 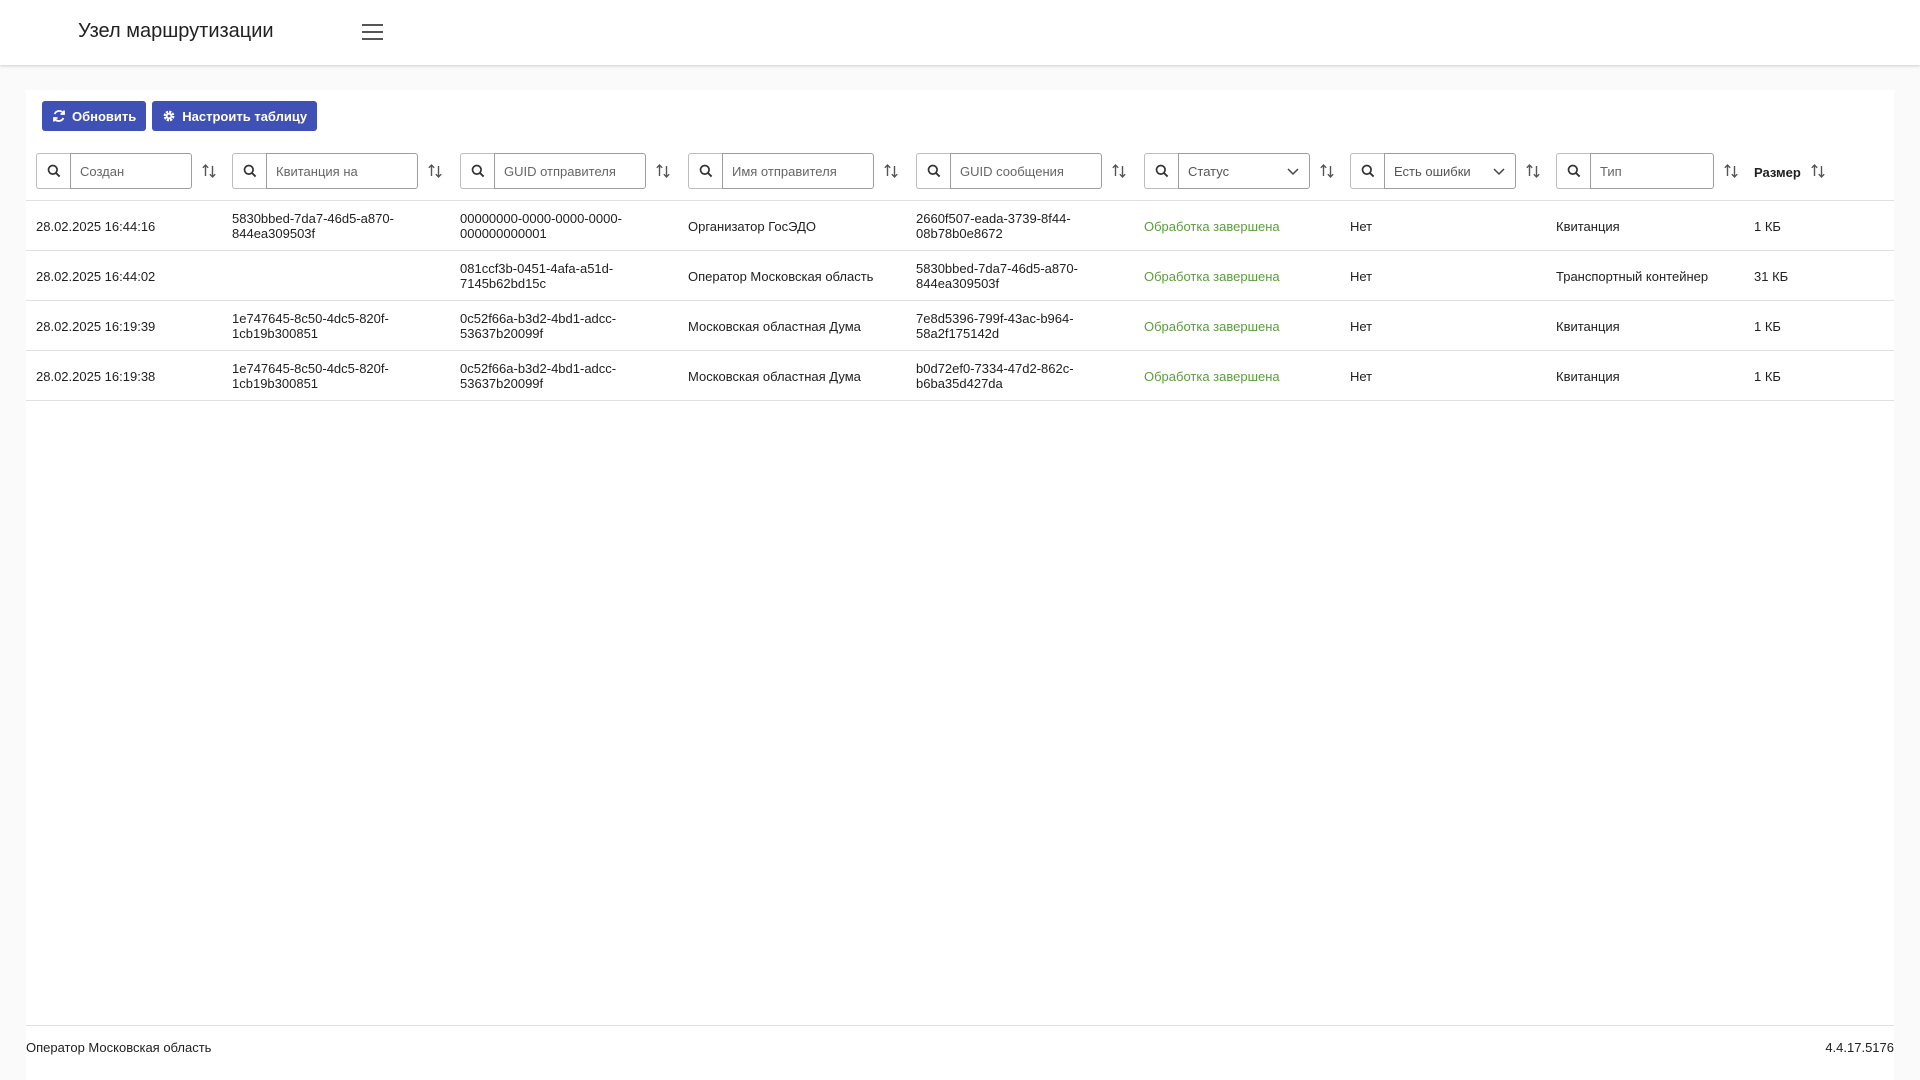 I want to click on size-header-label: Размер, so click(x=1777, y=172).